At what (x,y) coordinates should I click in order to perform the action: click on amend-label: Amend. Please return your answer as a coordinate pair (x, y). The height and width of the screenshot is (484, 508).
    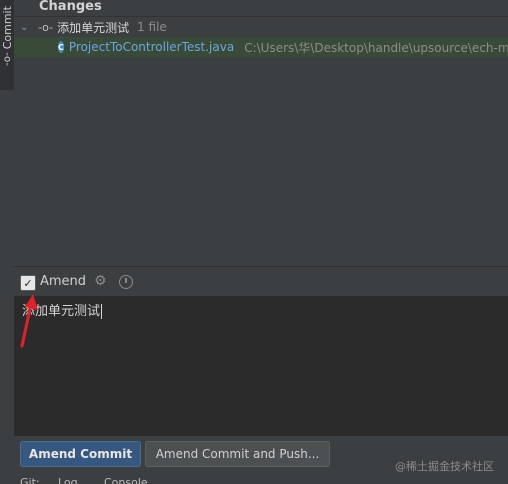
    Looking at the image, I should click on (63, 281).